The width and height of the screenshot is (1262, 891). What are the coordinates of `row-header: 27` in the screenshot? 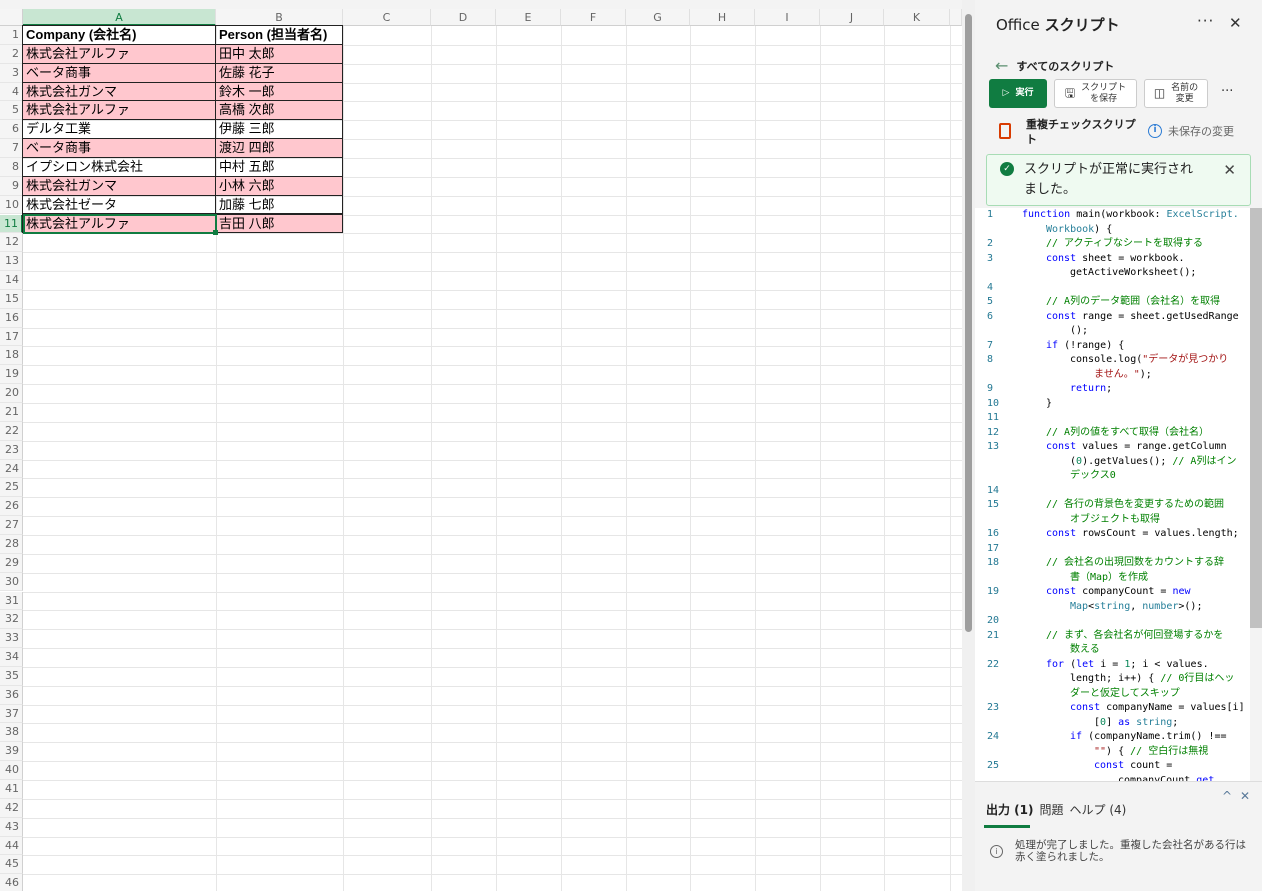 It's located at (11, 525).